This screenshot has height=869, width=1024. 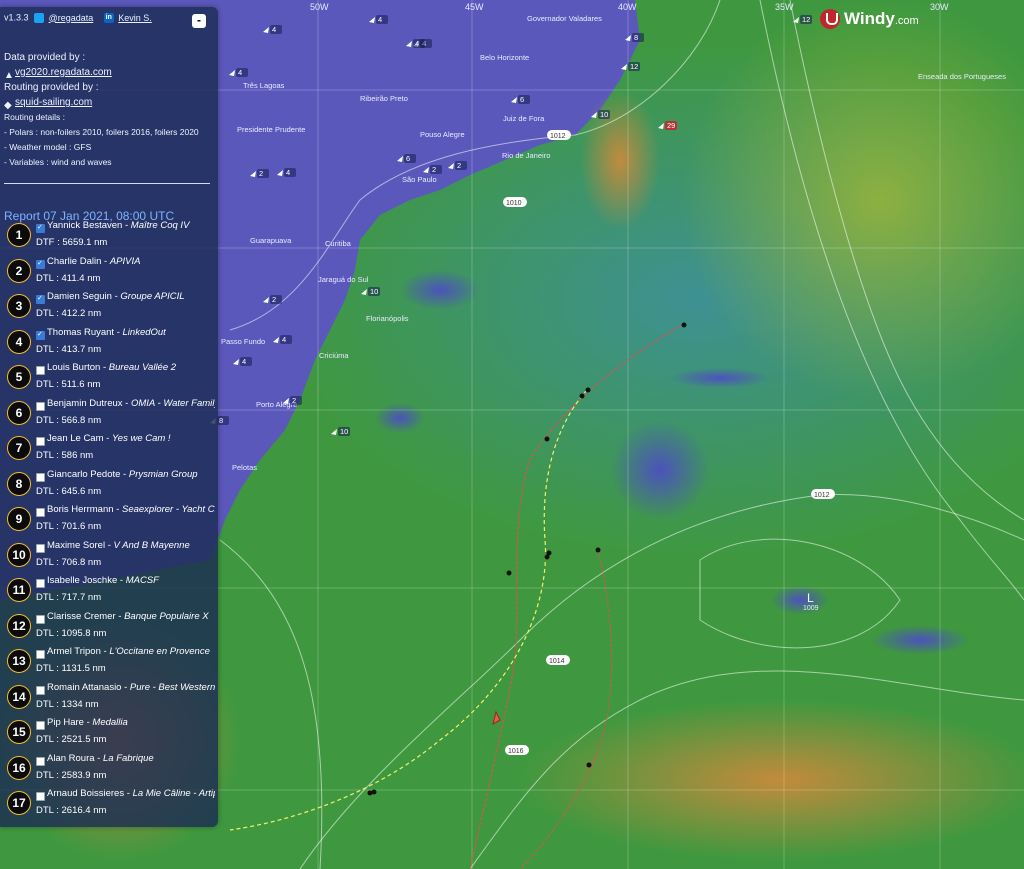 What do you see at coordinates (16, 17) in the screenshot?
I see `version-label: v1.3.3` at bounding box center [16, 17].